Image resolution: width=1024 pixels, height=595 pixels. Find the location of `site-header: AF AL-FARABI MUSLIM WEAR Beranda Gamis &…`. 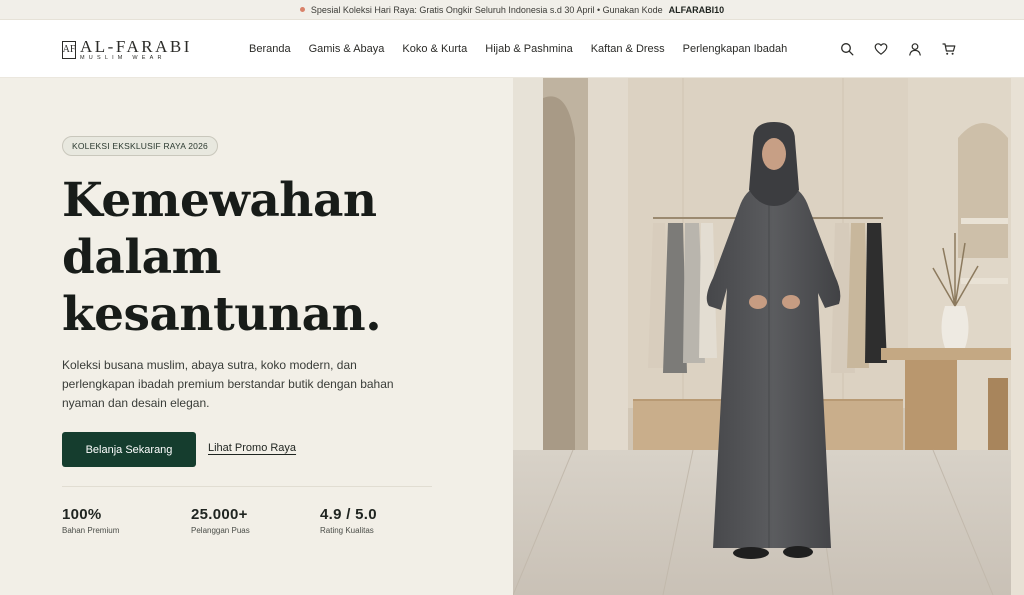

site-header: AF AL-FARABI MUSLIM WEAR Beranda Gamis &… is located at coordinates (512, 49).